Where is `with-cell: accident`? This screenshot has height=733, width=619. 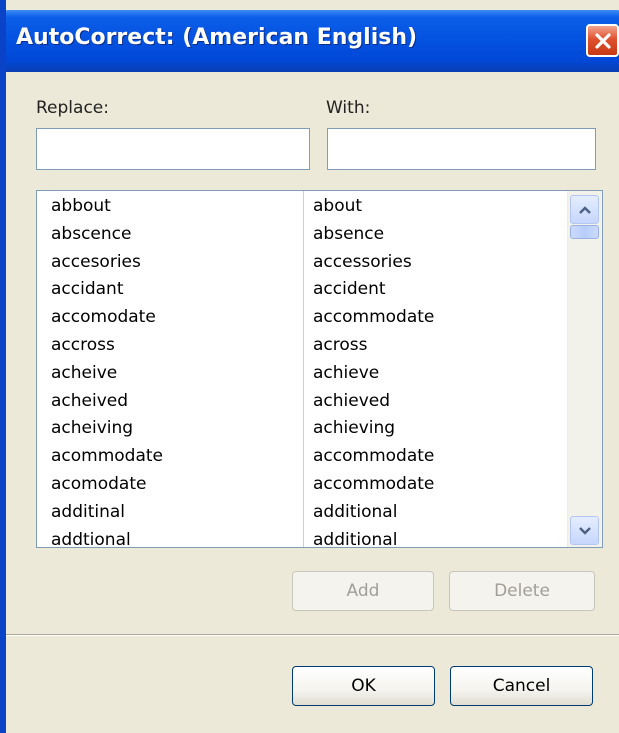
with-cell: accident is located at coordinates (349, 289).